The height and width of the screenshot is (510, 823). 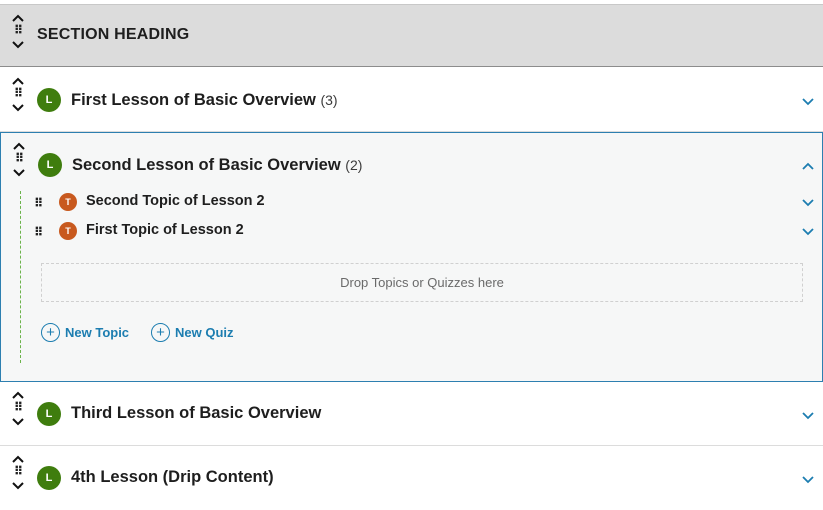 I want to click on lesson-title-text: First Lesson of Basic Overview, so click(x=193, y=100).